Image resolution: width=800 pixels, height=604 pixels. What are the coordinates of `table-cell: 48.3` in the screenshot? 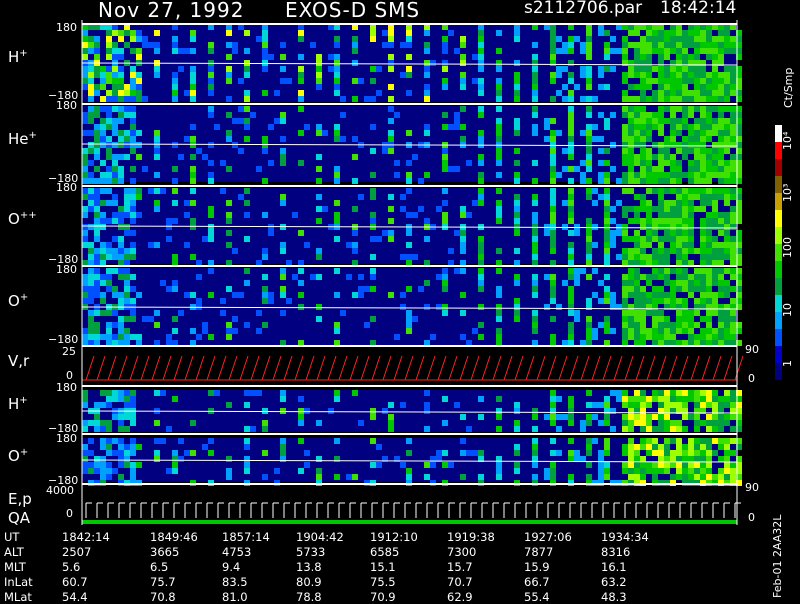 It's located at (614, 597).